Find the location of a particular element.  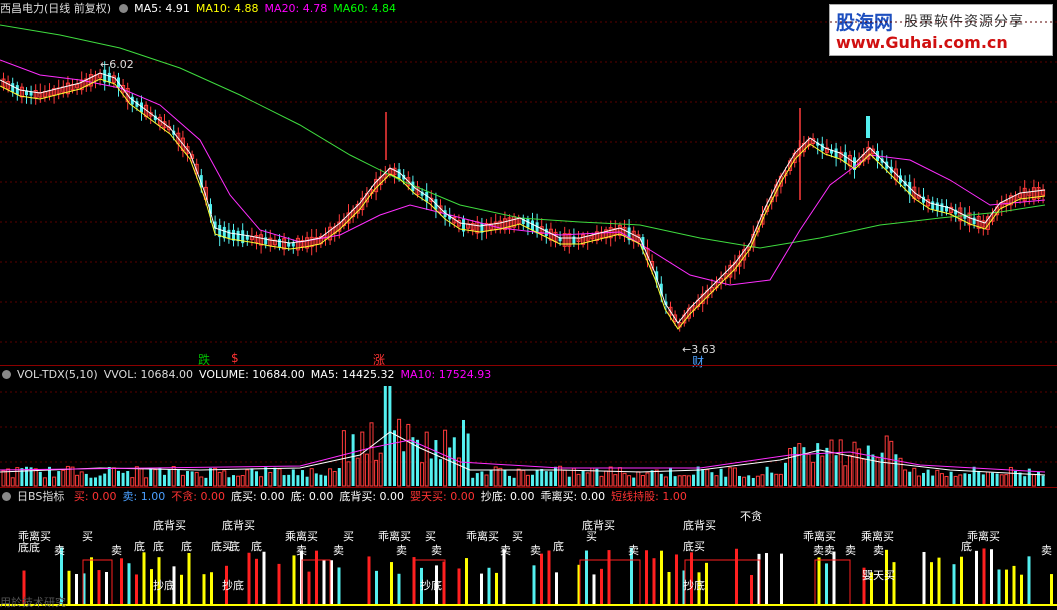

event-finance-marker: 财 is located at coordinates (698, 362).